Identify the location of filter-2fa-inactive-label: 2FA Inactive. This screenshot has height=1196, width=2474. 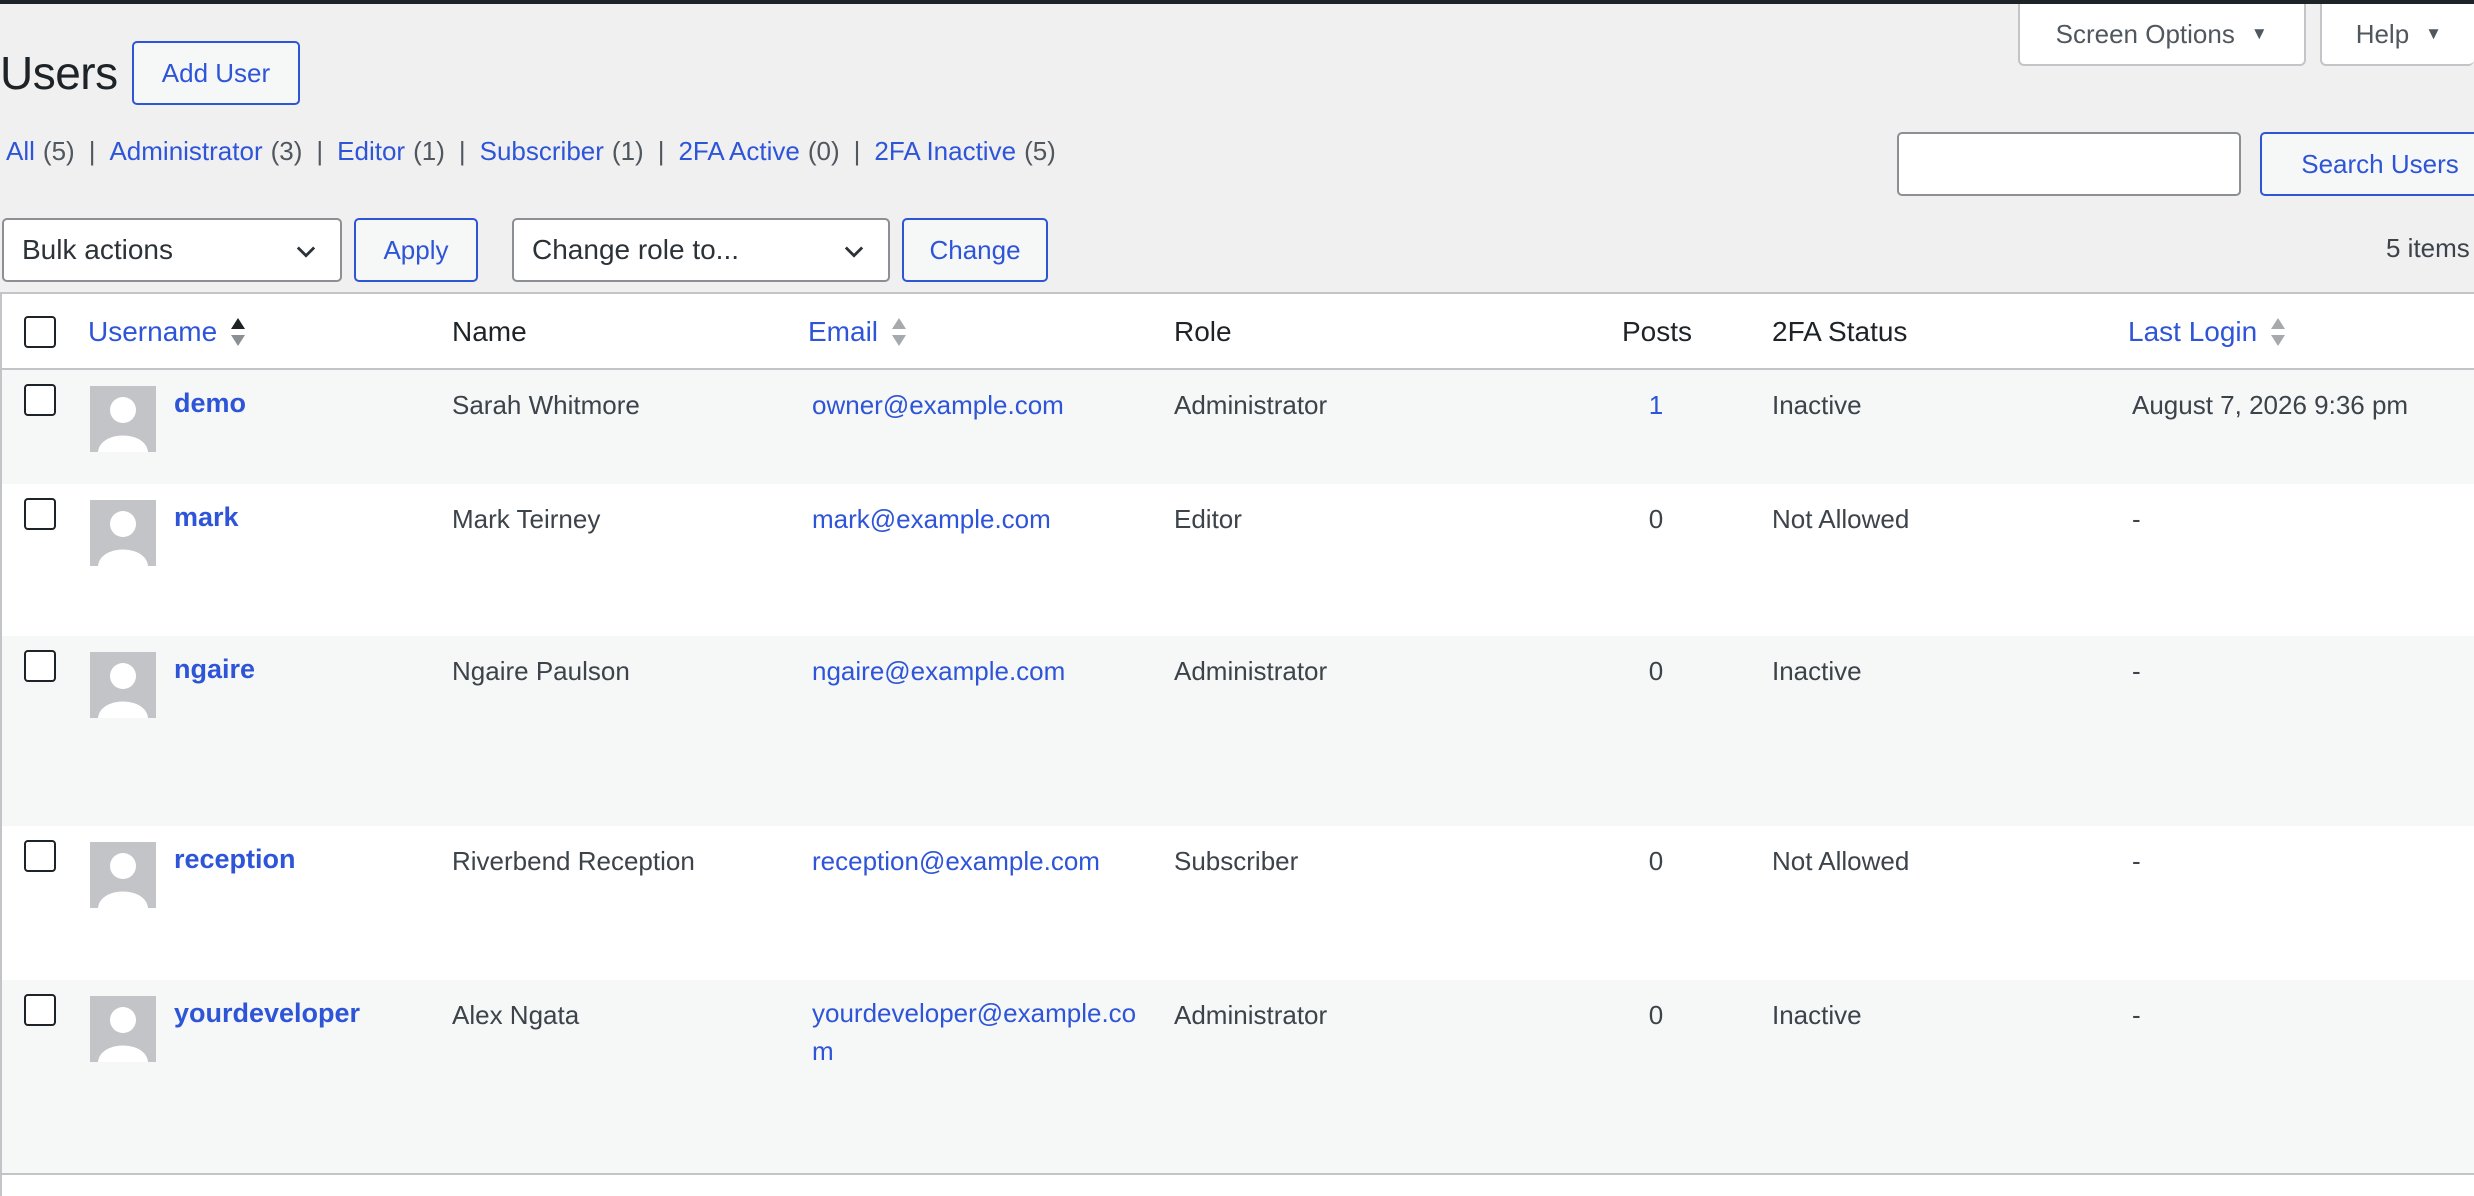
(945, 151).